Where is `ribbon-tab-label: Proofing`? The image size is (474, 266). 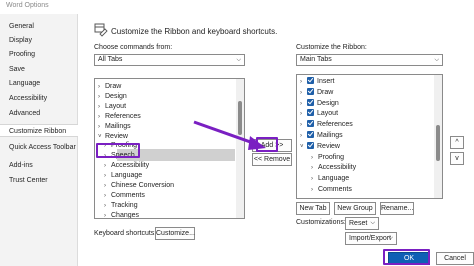
ribbon-tab-label: Proofing is located at coordinates (331, 157).